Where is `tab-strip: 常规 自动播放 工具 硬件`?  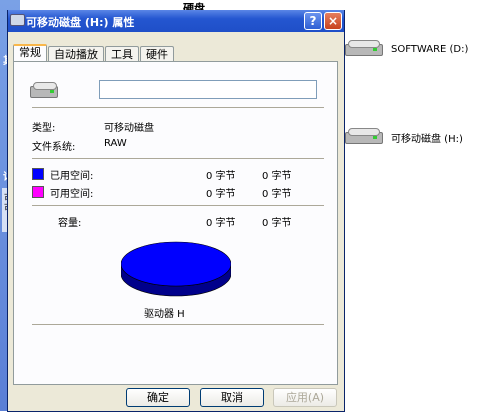 tab-strip: 常规 自动播放 工具 硬件 is located at coordinates (94, 53).